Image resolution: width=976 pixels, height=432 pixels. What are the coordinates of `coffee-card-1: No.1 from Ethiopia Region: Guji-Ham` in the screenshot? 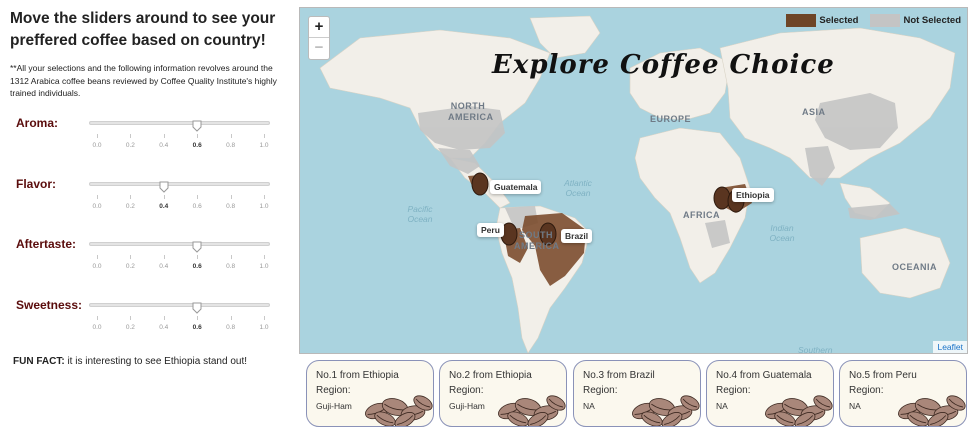 It's located at (370, 393).